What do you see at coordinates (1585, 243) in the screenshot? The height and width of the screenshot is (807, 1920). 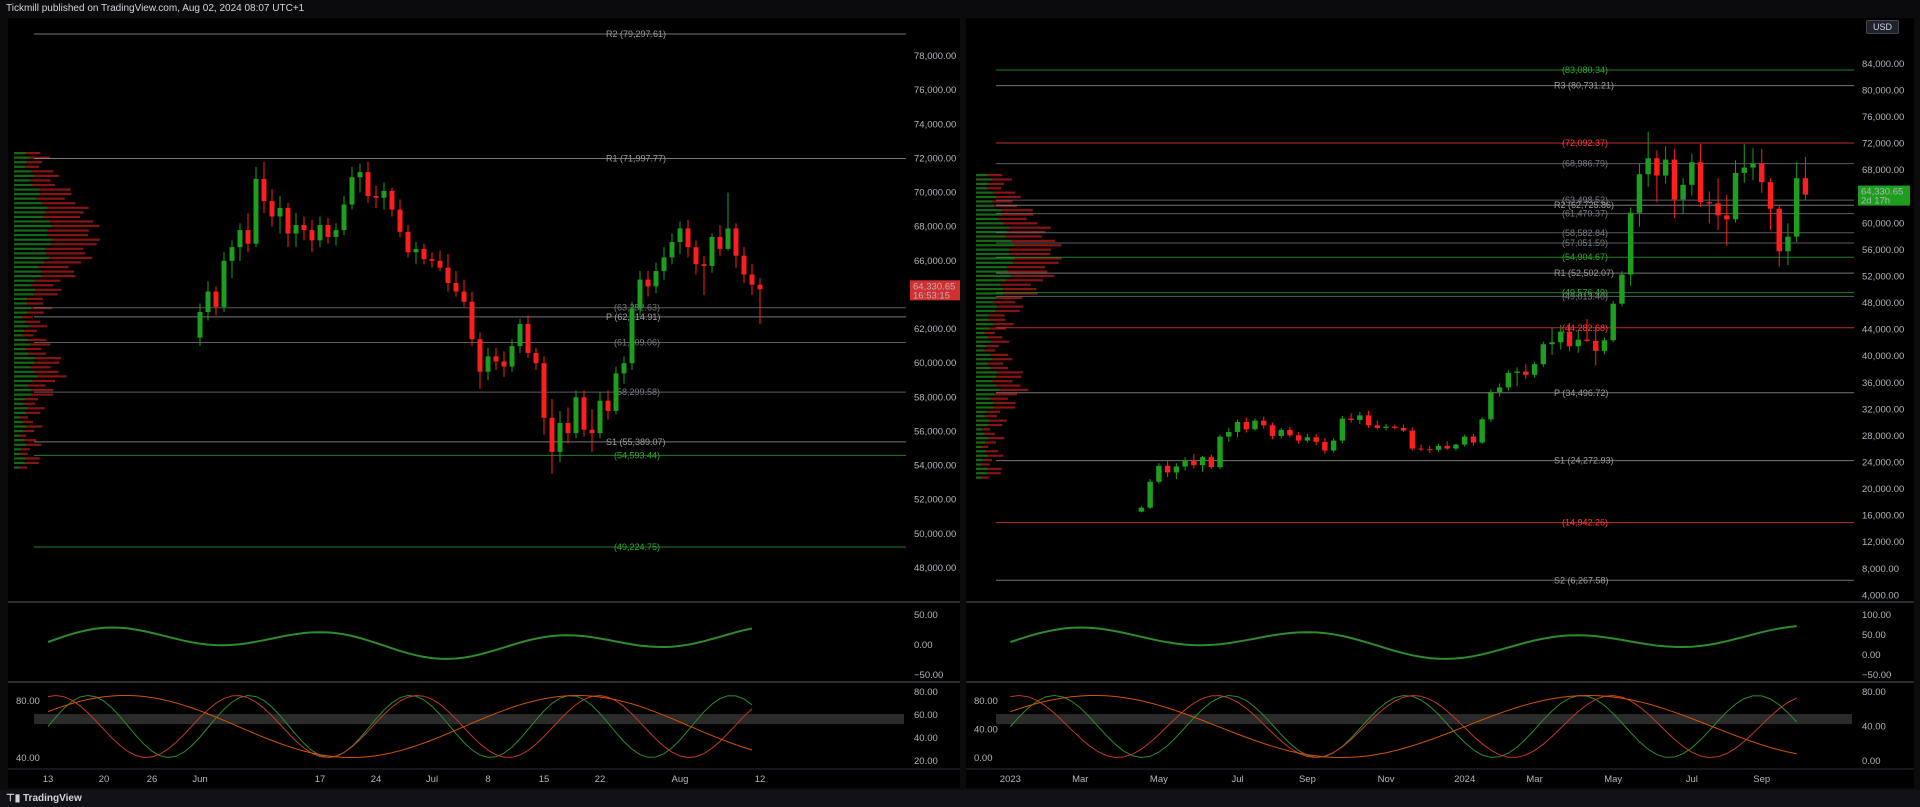 I see `price-level-label: (57,051.59)` at bounding box center [1585, 243].